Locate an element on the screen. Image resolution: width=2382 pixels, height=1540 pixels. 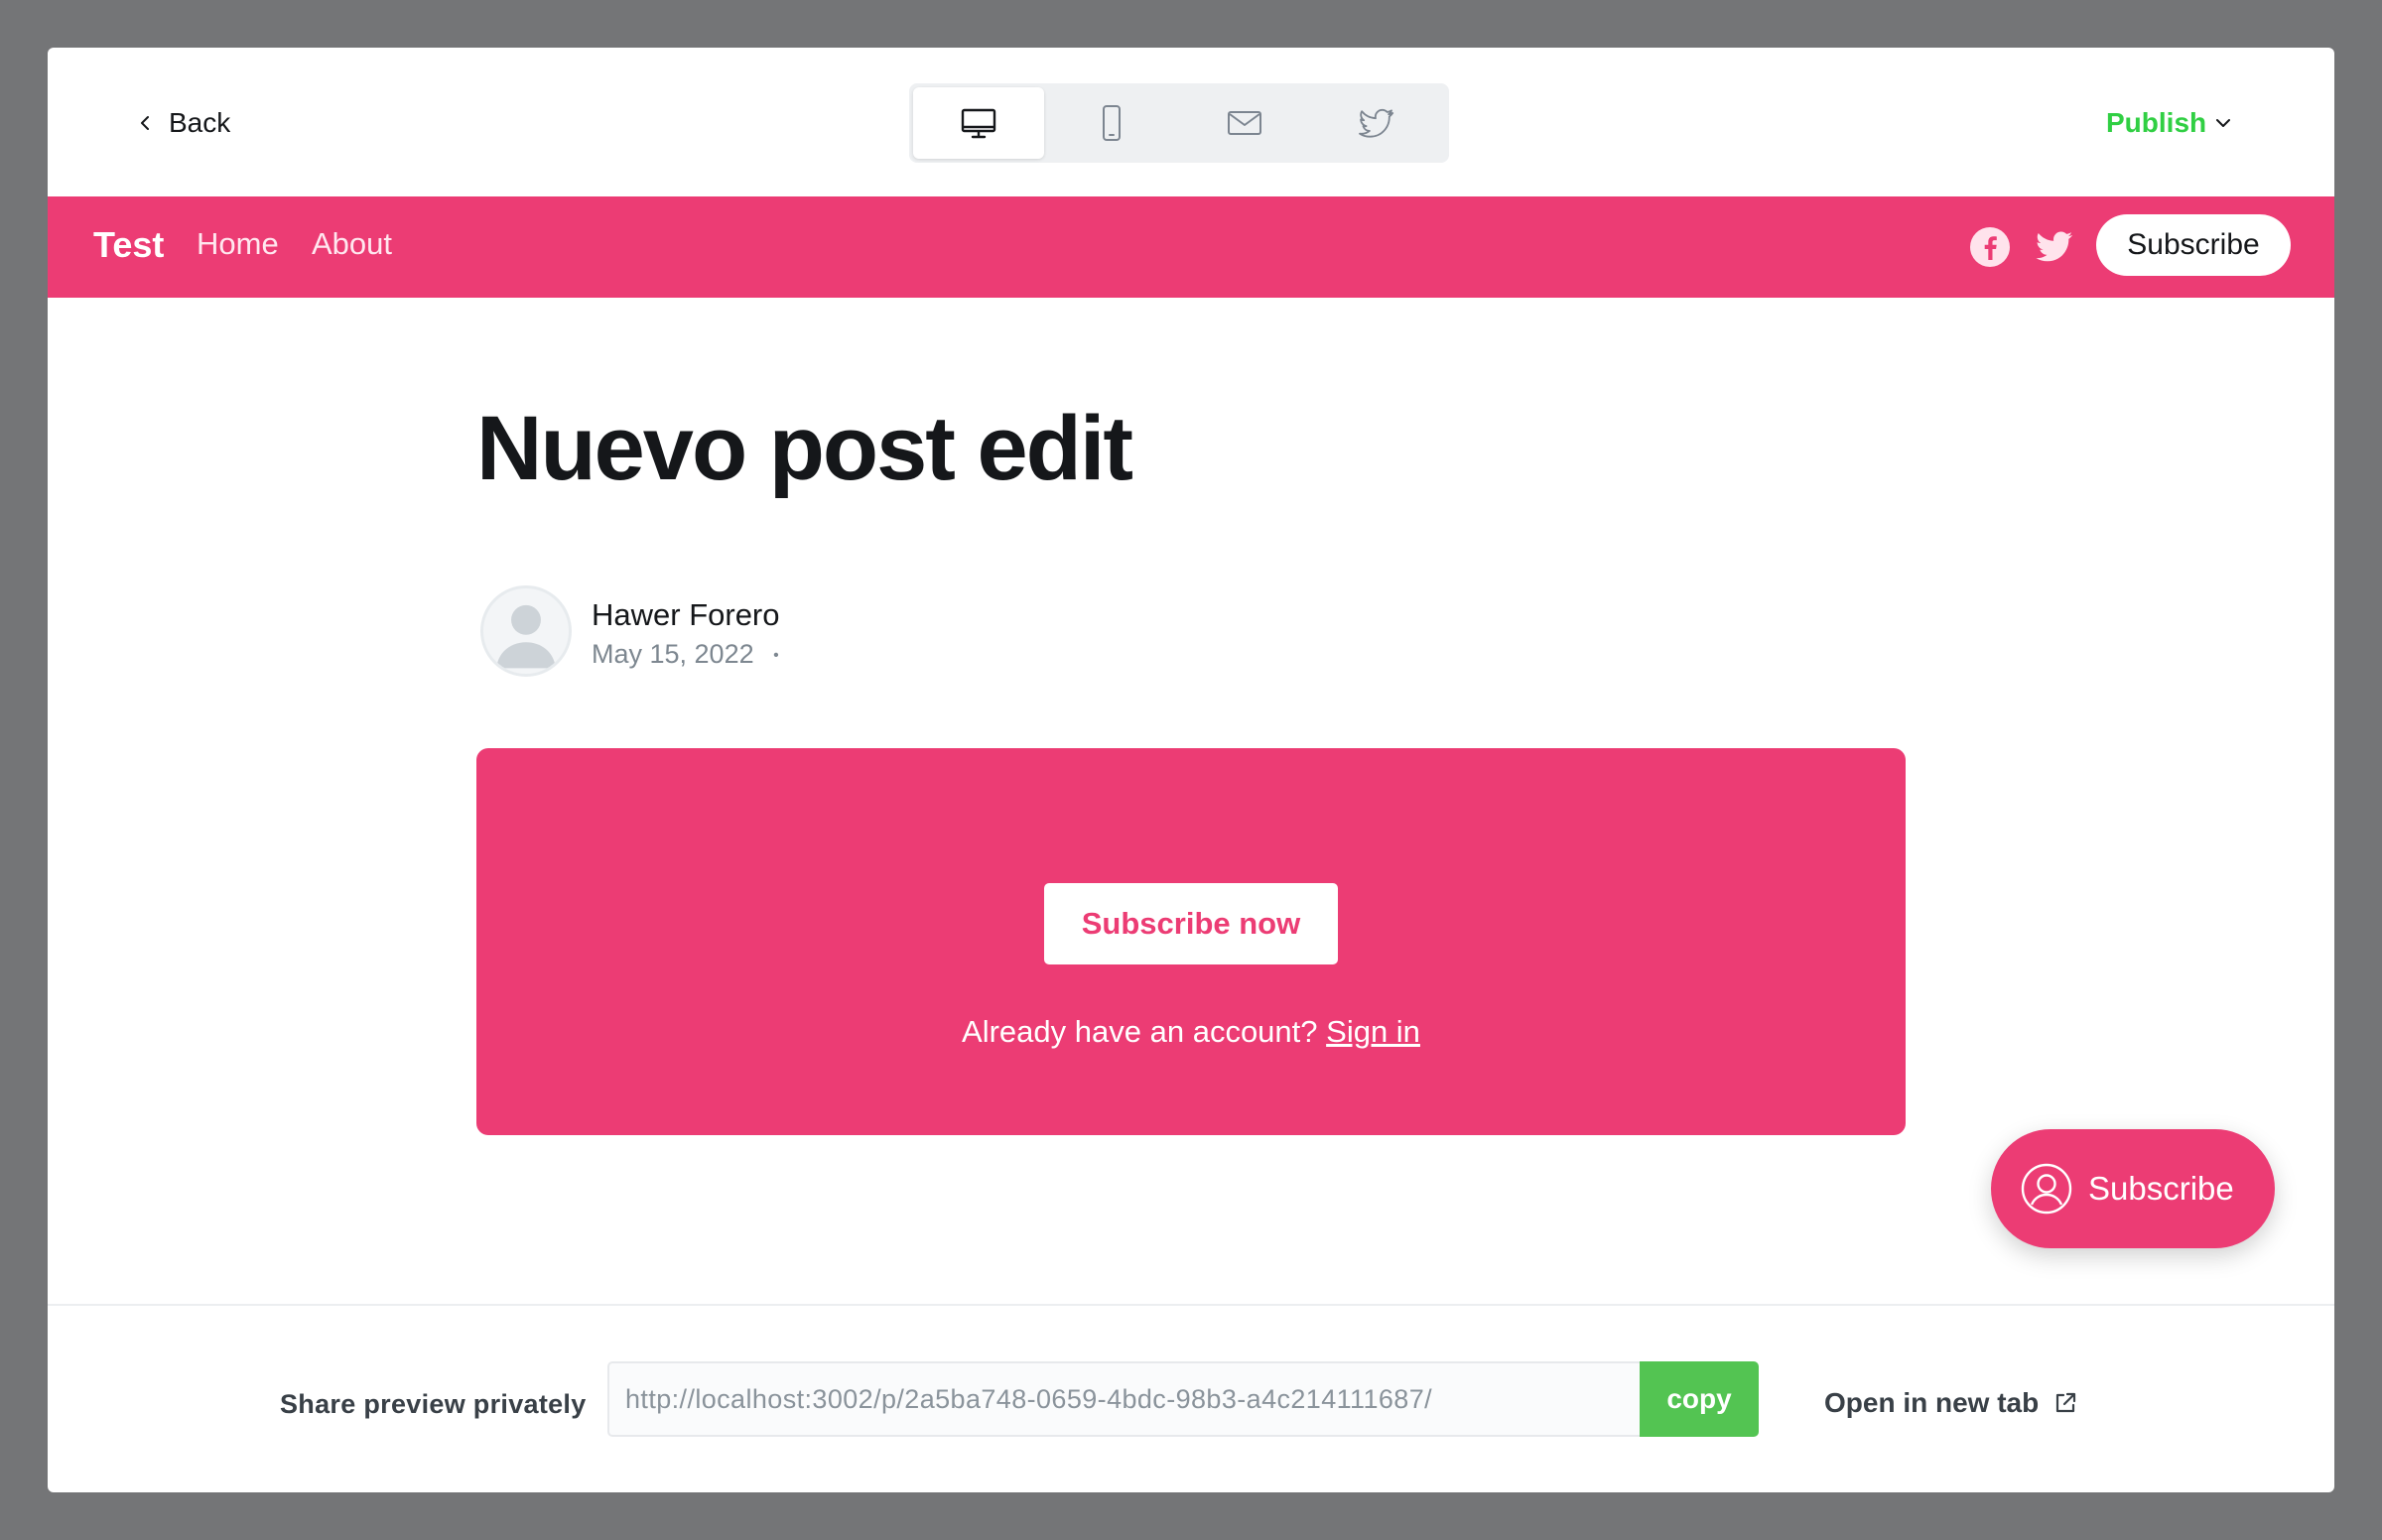
back-button: Back is located at coordinates (183, 123).